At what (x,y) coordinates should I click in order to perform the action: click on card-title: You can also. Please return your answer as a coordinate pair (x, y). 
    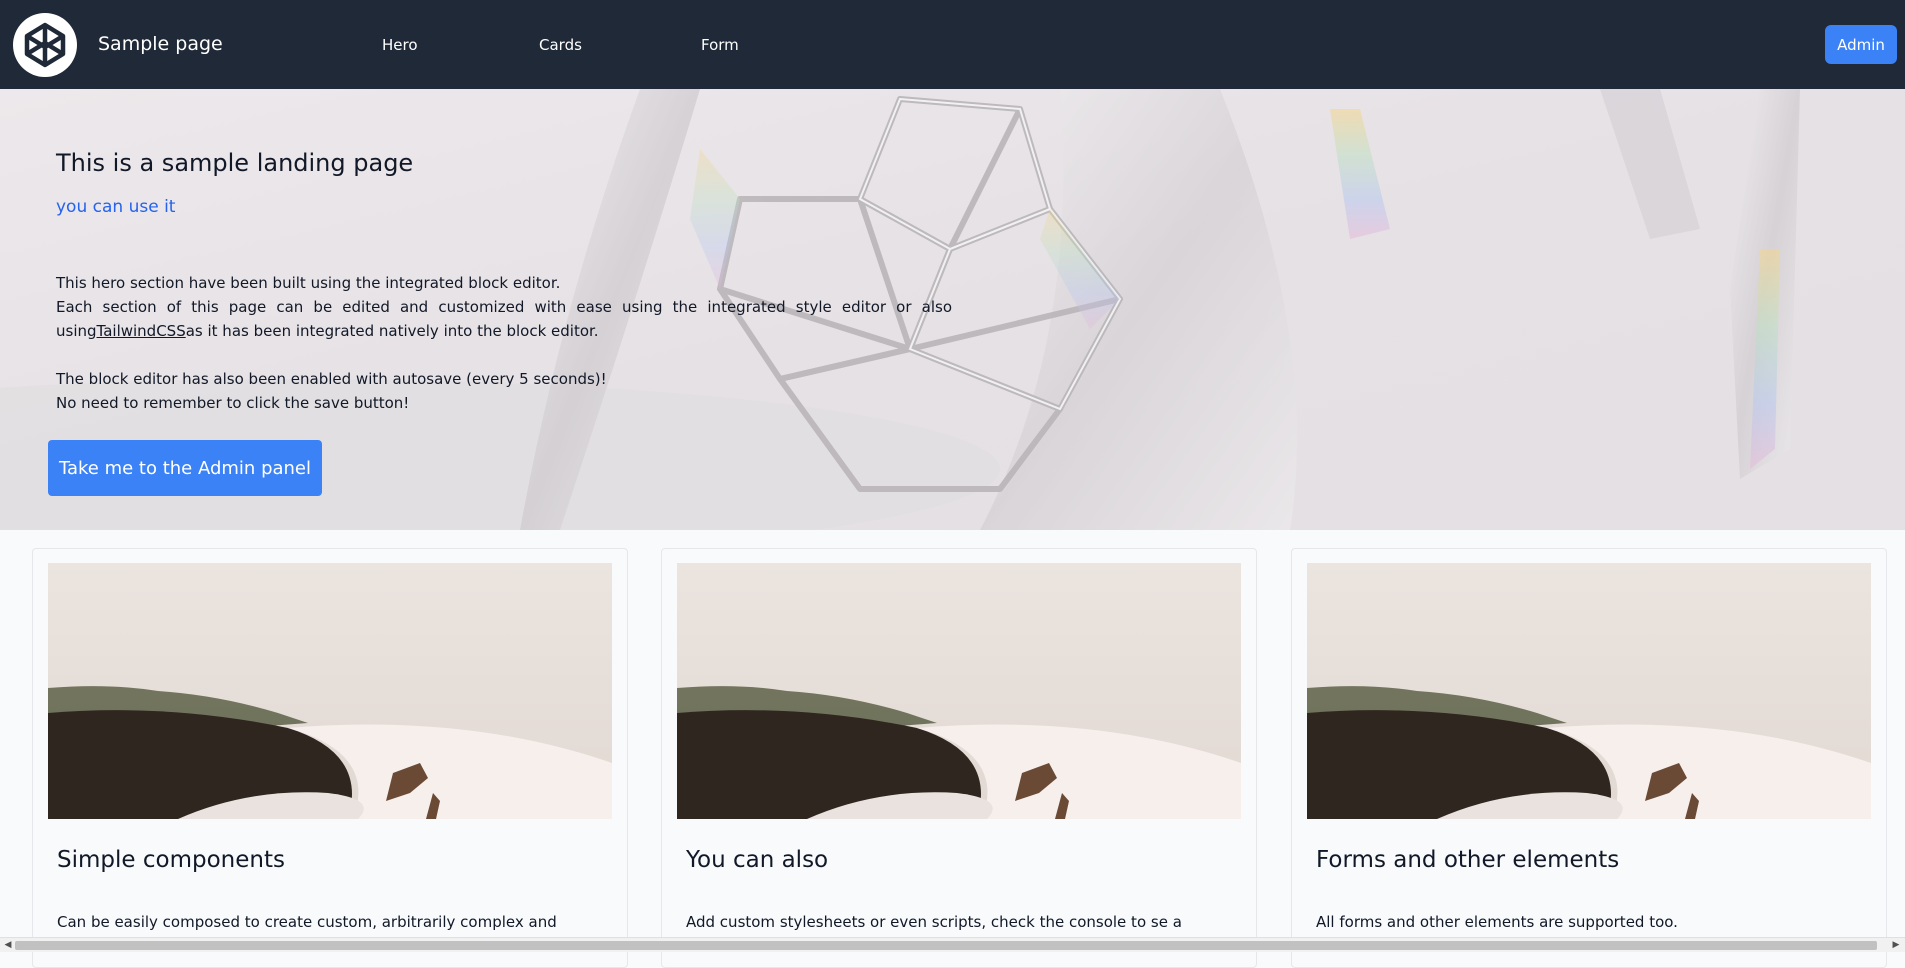
    Looking at the image, I should click on (757, 860).